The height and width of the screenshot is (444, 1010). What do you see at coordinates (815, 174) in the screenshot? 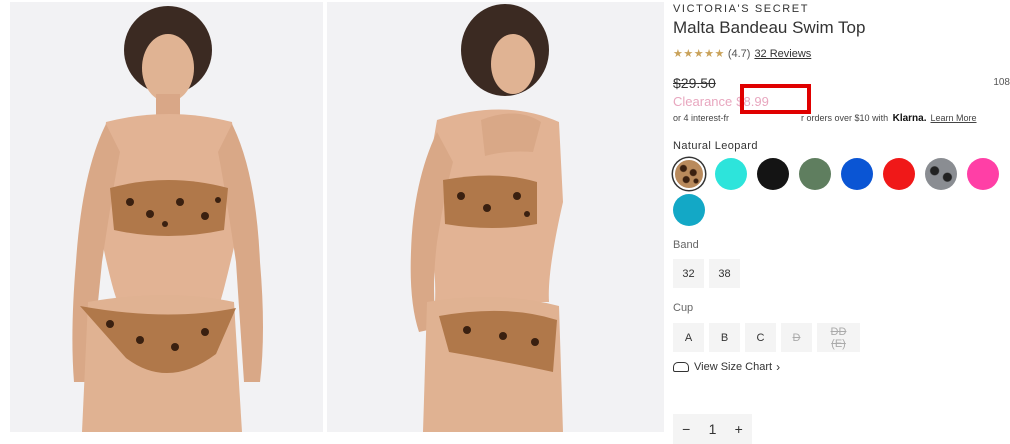
I see `swatch-green` at bounding box center [815, 174].